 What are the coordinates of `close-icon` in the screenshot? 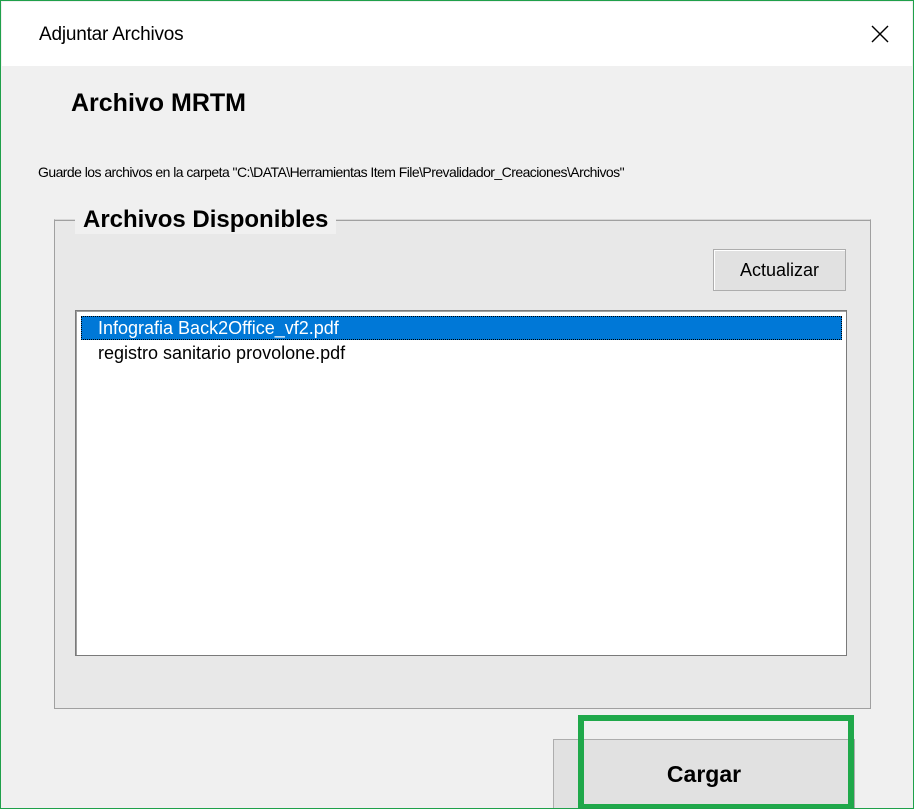 It's located at (880, 34).